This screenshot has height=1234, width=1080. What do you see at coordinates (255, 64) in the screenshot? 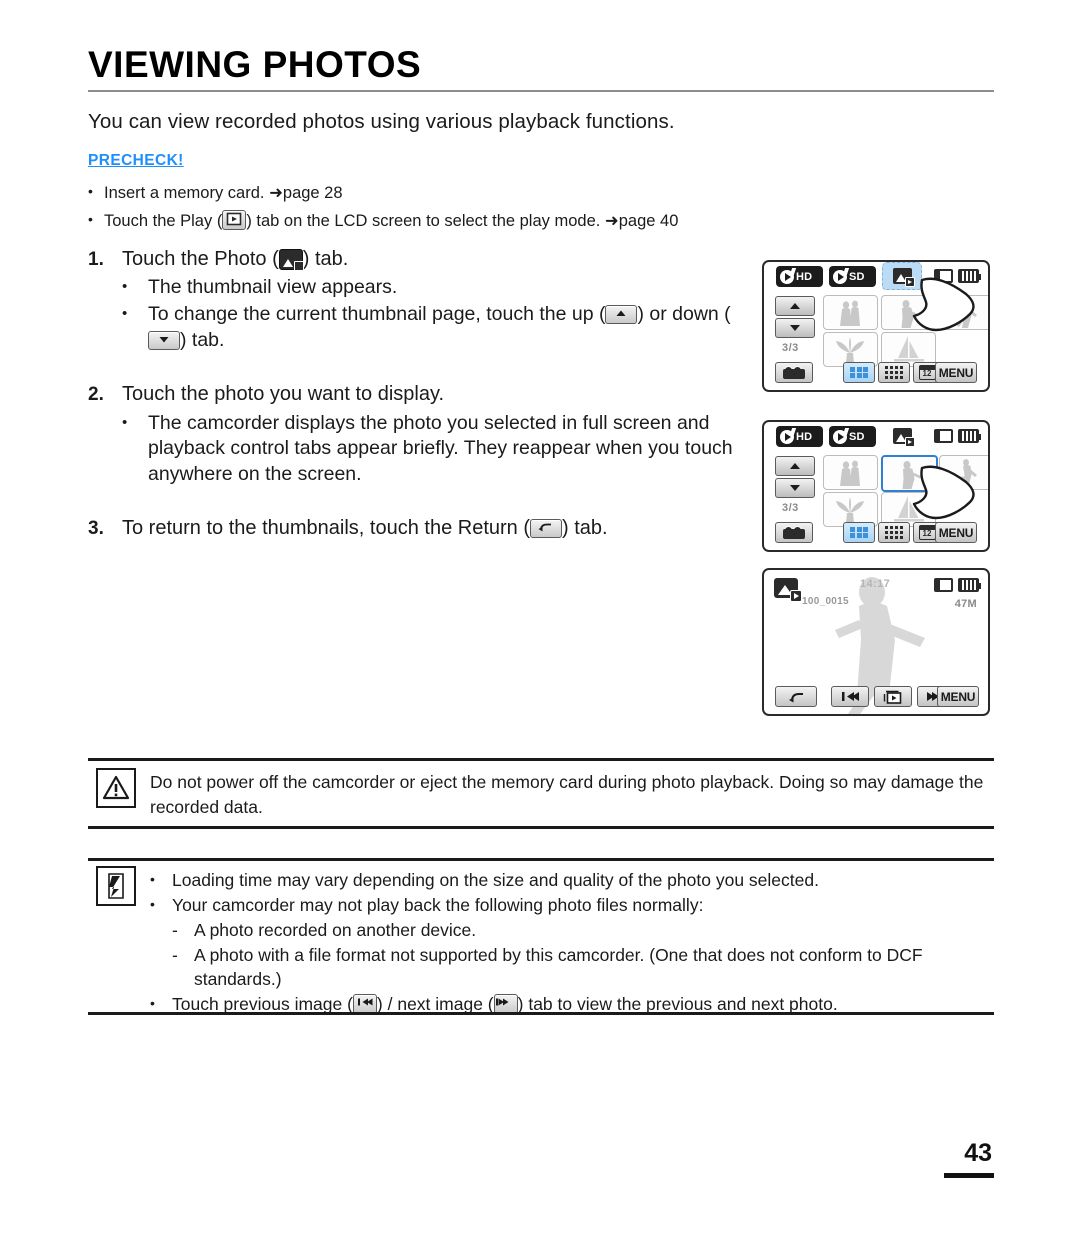
I see `page-title: VIEWING PHOTOS` at bounding box center [255, 64].